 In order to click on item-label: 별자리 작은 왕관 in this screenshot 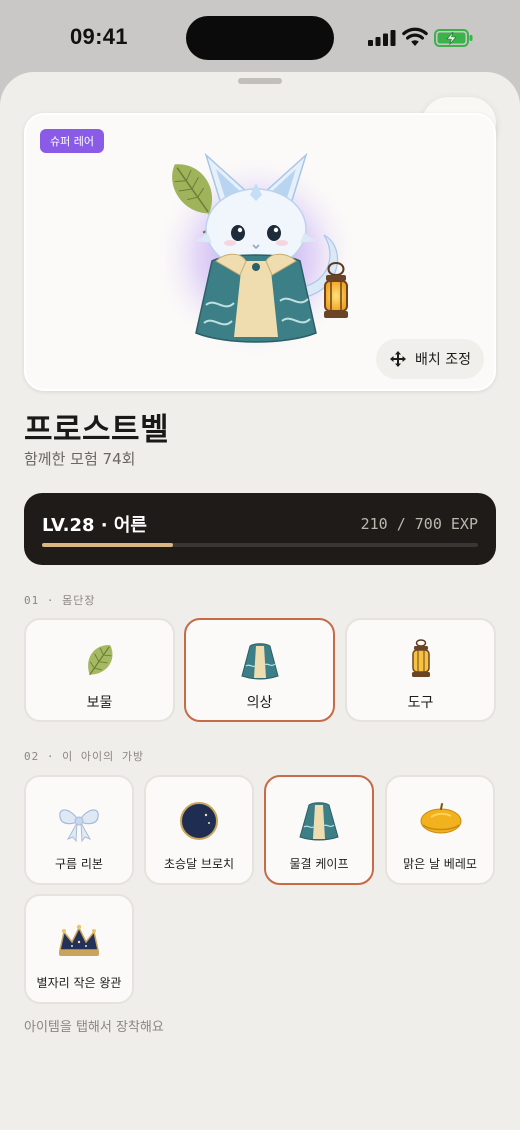, I will do `click(79, 983)`.